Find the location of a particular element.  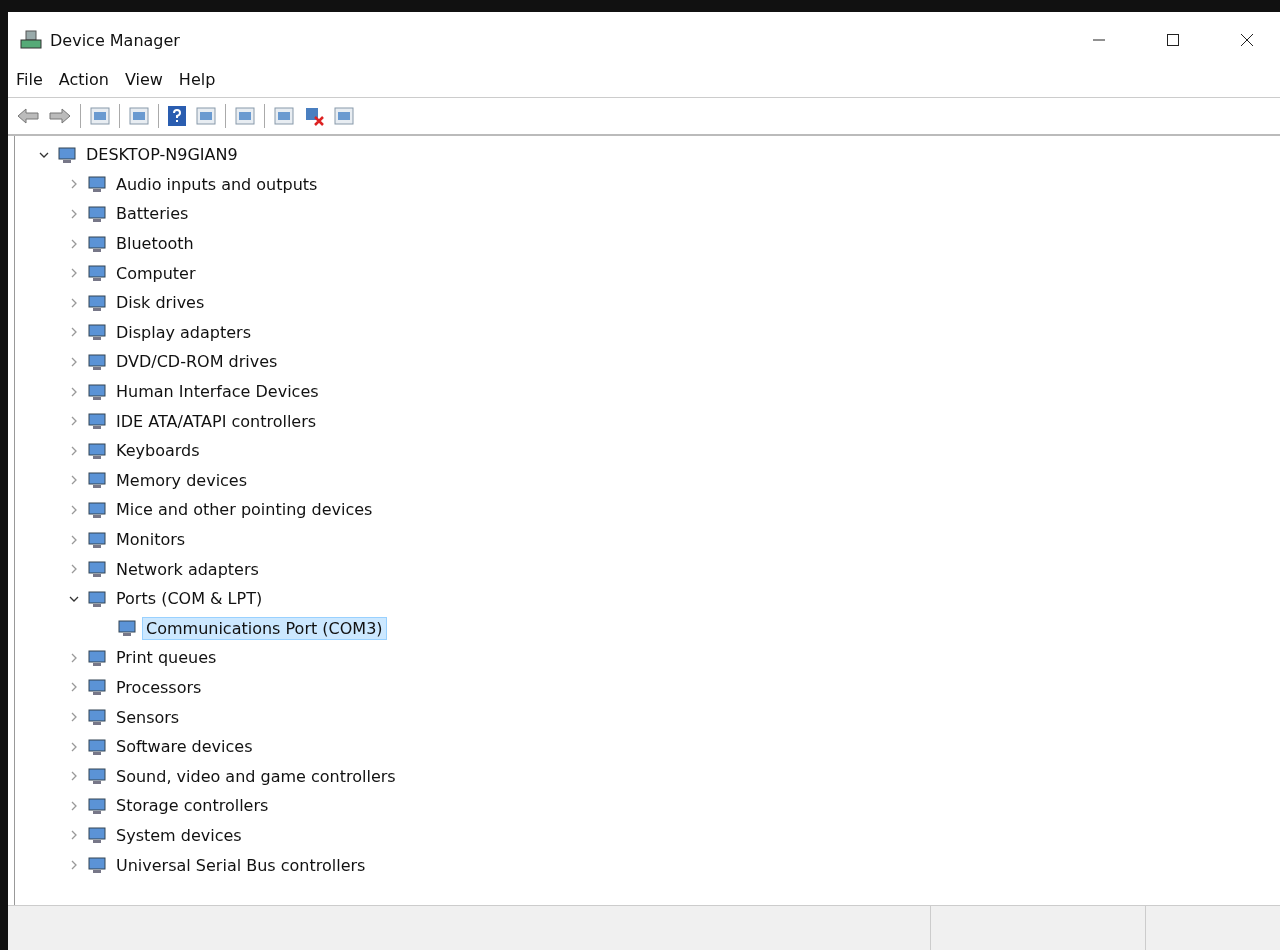

menu-item: File is located at coordinates (29, 79).